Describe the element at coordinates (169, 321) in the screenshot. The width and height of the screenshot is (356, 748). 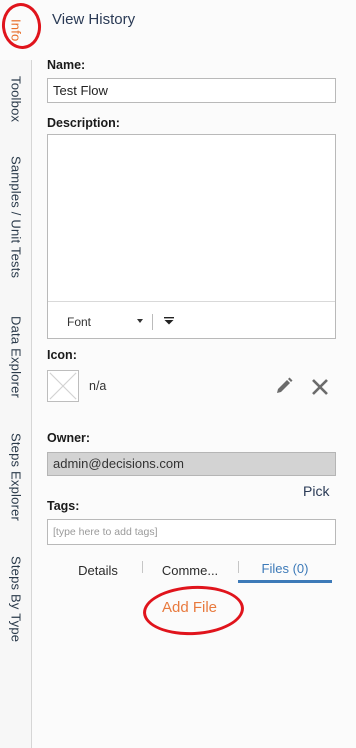
I see `more-options-icon` at that location.